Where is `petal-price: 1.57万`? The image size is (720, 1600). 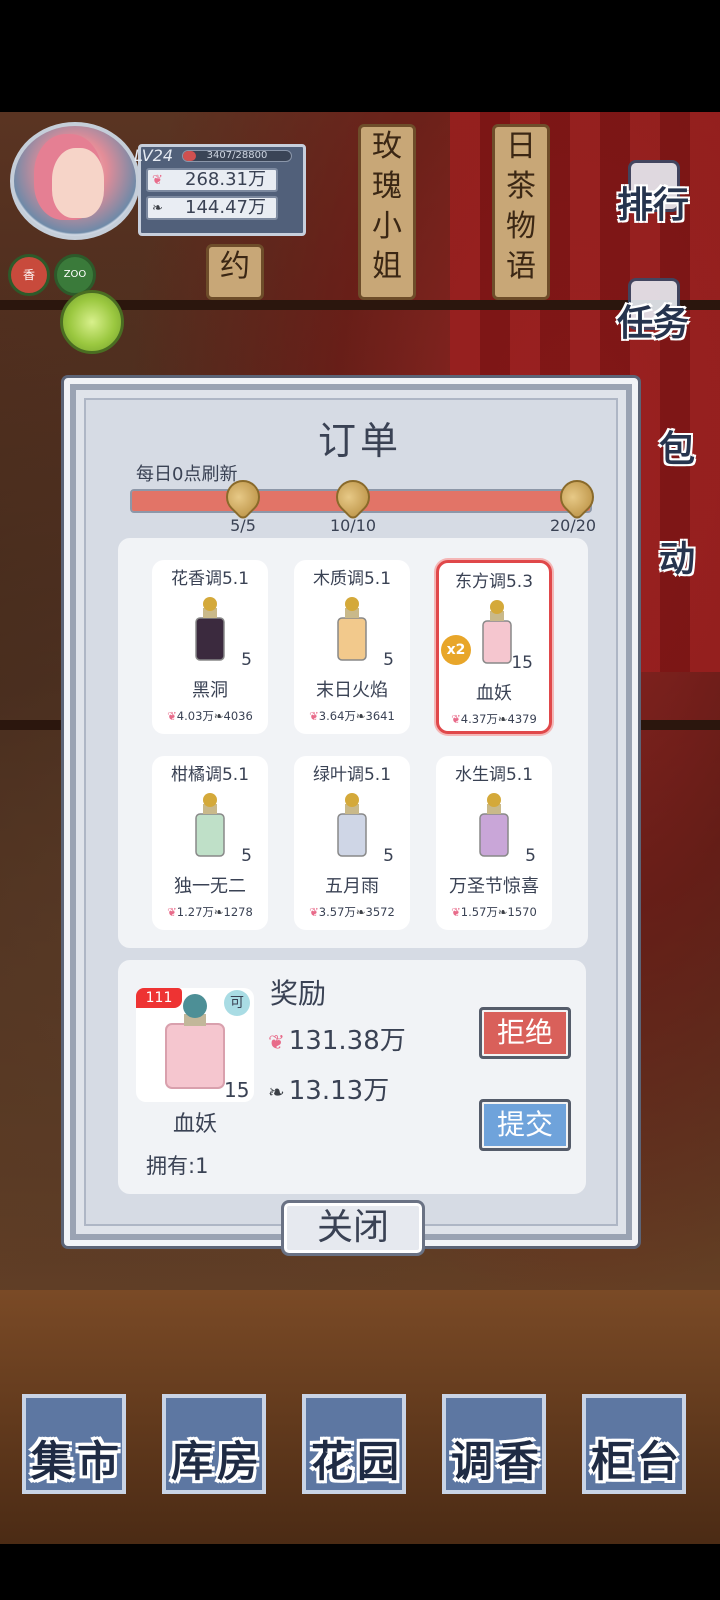 petal-price: 1.57万 is located at coordinates (479, 912).